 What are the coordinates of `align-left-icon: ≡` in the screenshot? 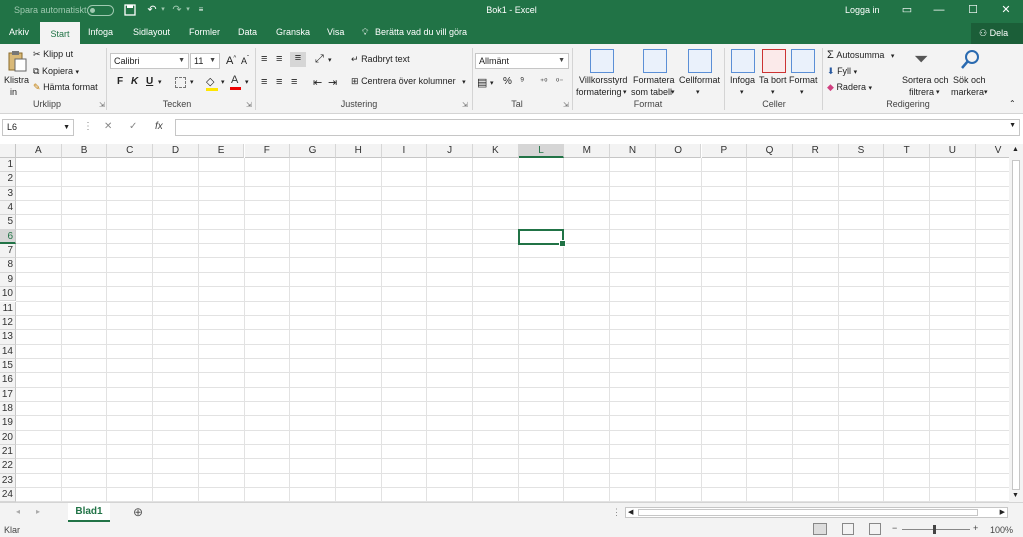 It's located at (264, 82).